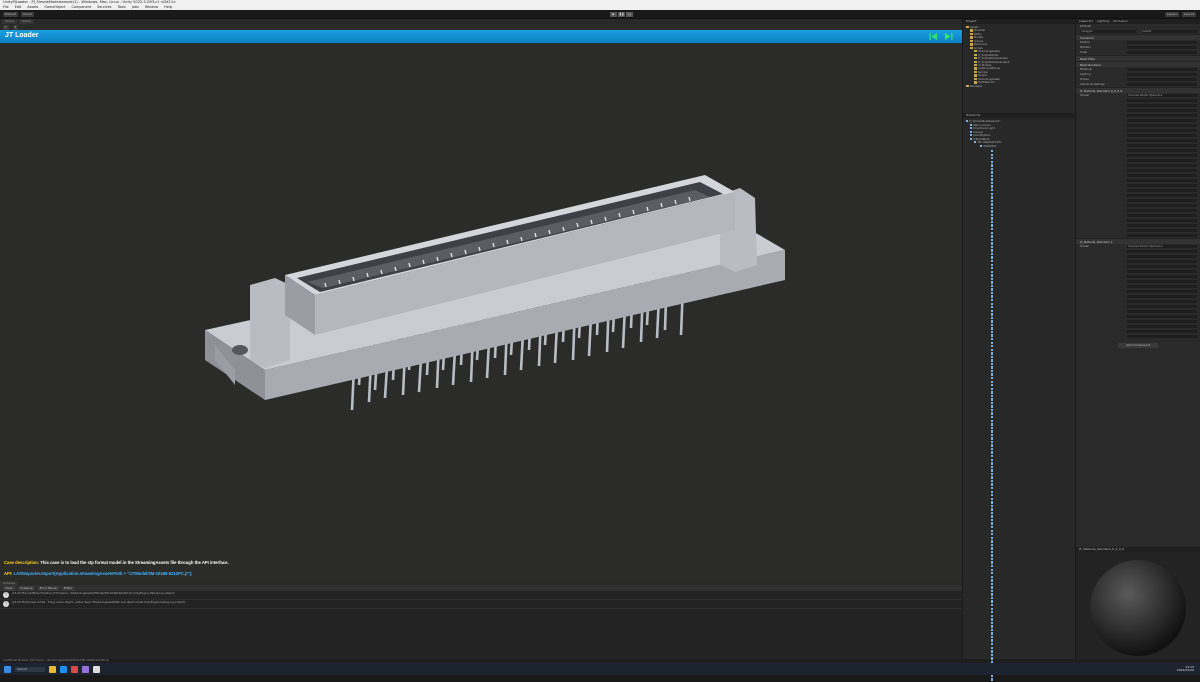  What do you see at coordinates (1171, 14) in the screenshot?
I see `layers-button: Layers` at bounding box center [1171, 14].